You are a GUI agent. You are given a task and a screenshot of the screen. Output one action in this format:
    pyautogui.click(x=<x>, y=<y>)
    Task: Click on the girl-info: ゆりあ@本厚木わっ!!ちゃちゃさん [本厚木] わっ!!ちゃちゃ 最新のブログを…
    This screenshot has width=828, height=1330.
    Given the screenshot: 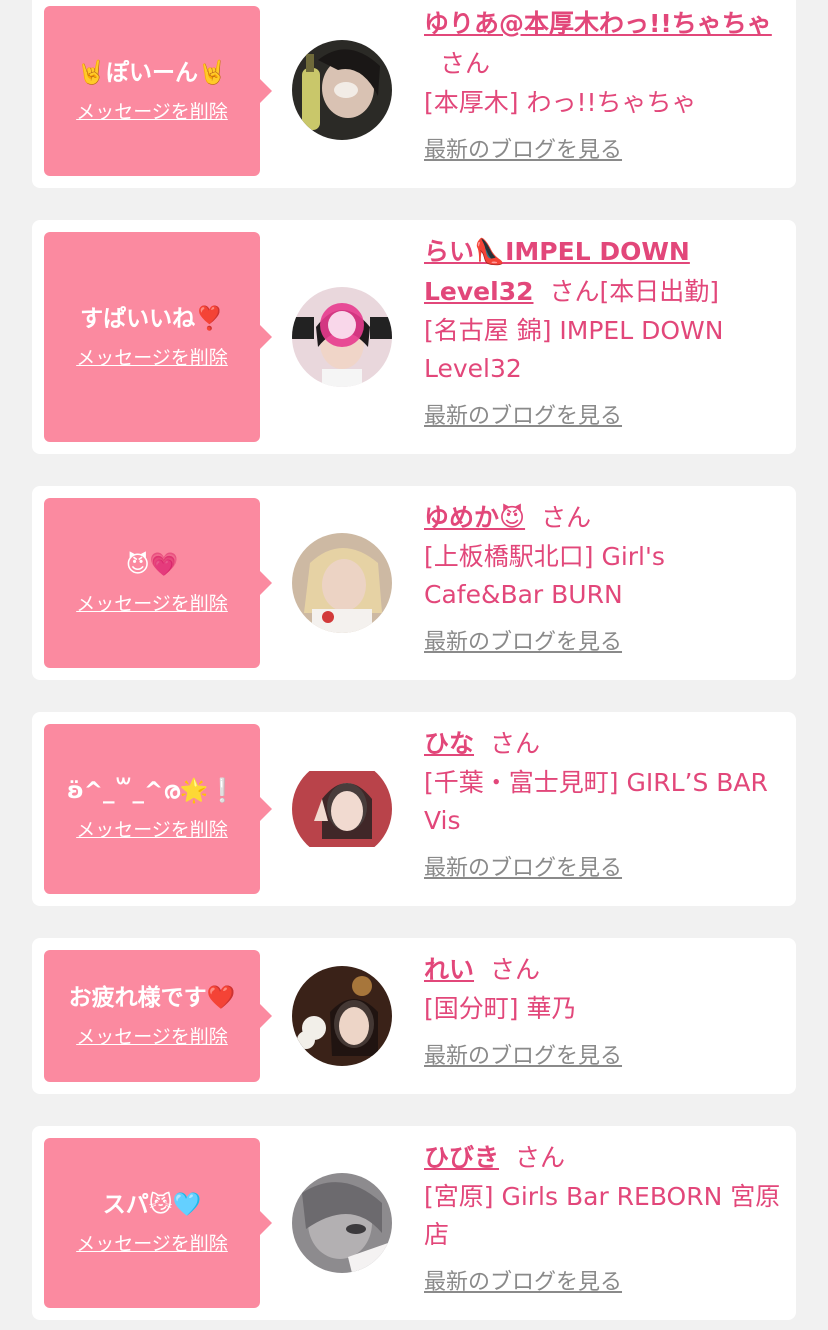 What is the action you would take?
    pyautogui.click(x=603, y=85)
    